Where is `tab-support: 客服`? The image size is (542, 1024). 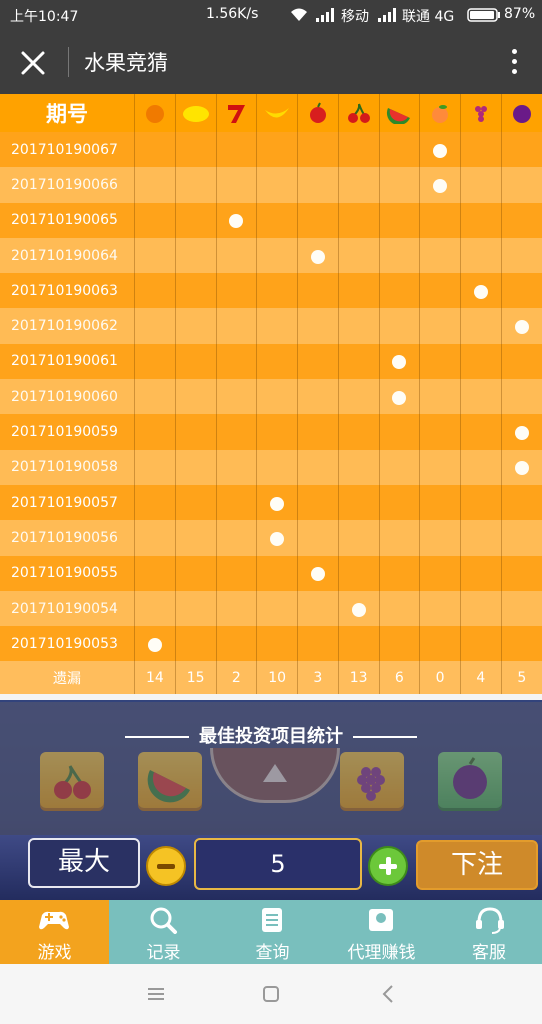
tab-support: 客服 is located at coordinates (489, 932).